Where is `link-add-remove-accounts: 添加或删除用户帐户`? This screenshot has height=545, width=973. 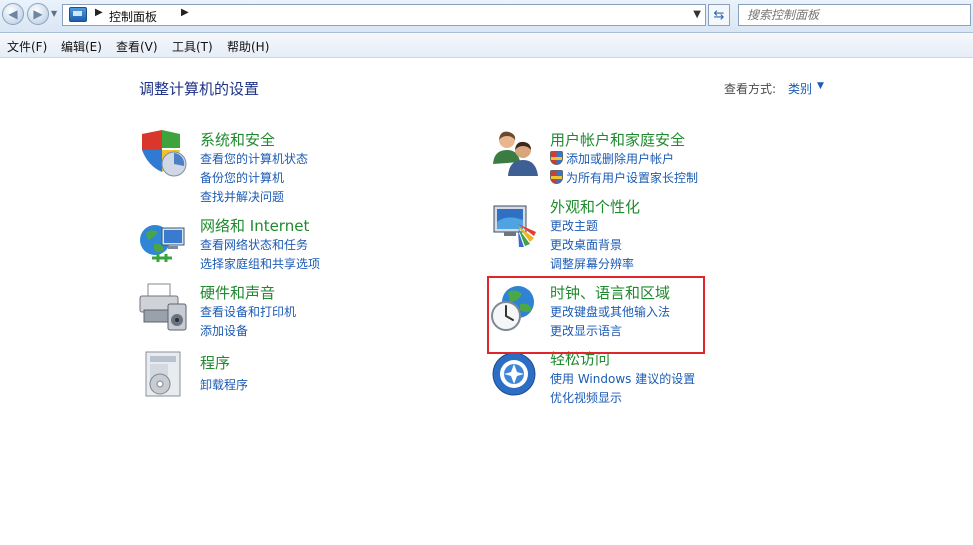
link-add-remove-accounts: 添加或删除用户帐户 is located at coordinates (620, 158).